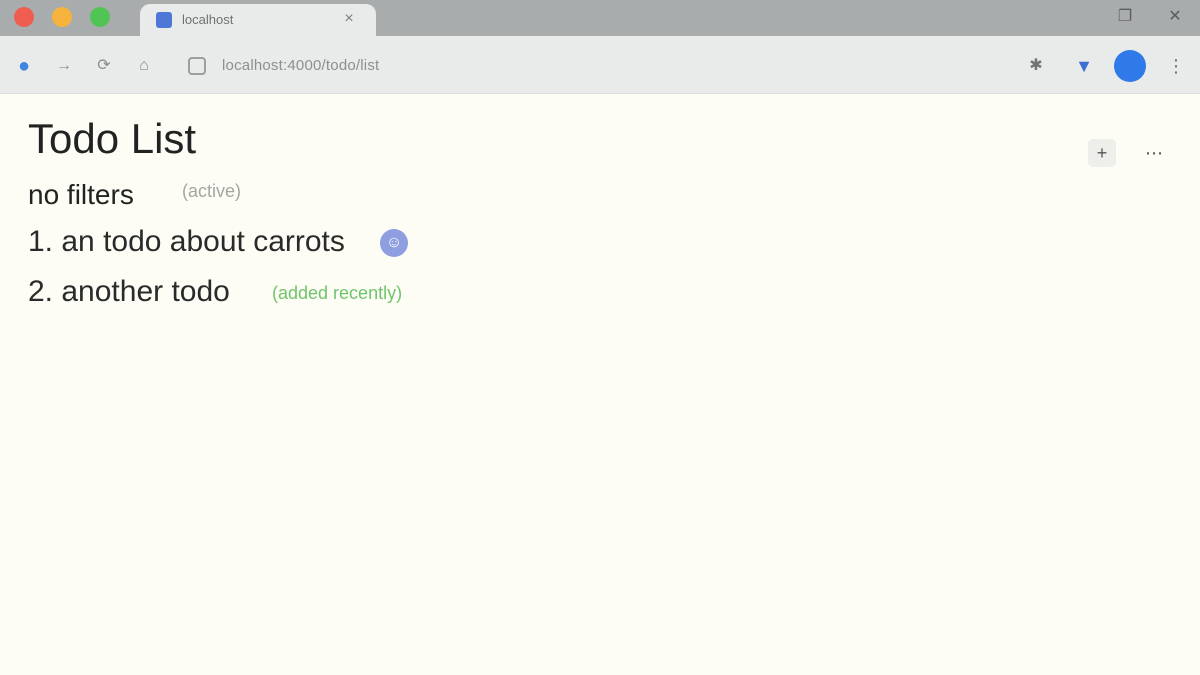 This screenshot has width=1200, height=675. I want to click on forward-icon: →, so click(64, 66).